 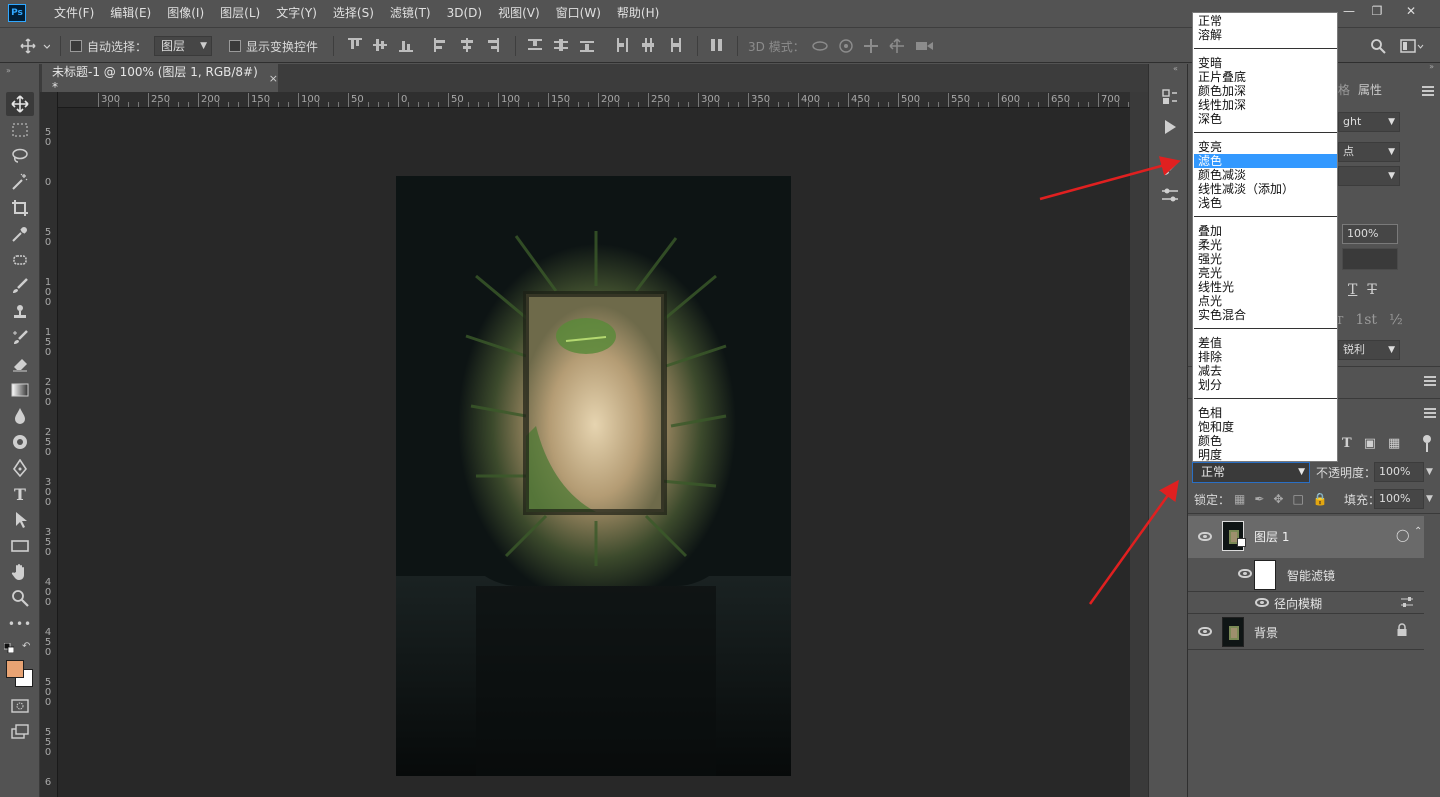 What do you see at coordinates (1412, 46) in the screenshot?
I see `workspace-icon` at bounding box center [1412, 46].